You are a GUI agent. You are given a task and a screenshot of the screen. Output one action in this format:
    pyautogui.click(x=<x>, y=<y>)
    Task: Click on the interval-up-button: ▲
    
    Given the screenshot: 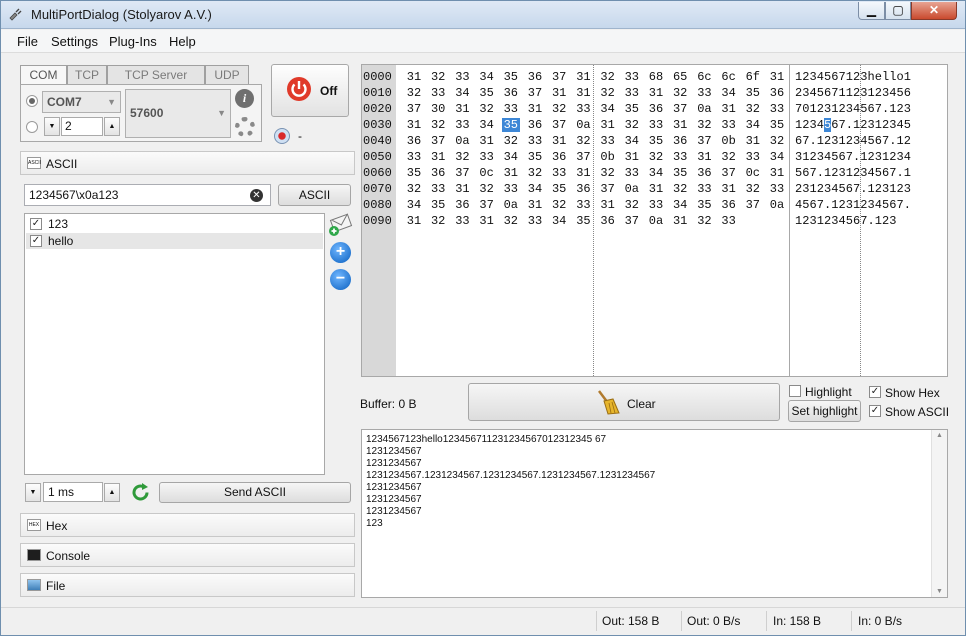 What is the action you would take?
    pyautogui.click(x=112, y=492)
    